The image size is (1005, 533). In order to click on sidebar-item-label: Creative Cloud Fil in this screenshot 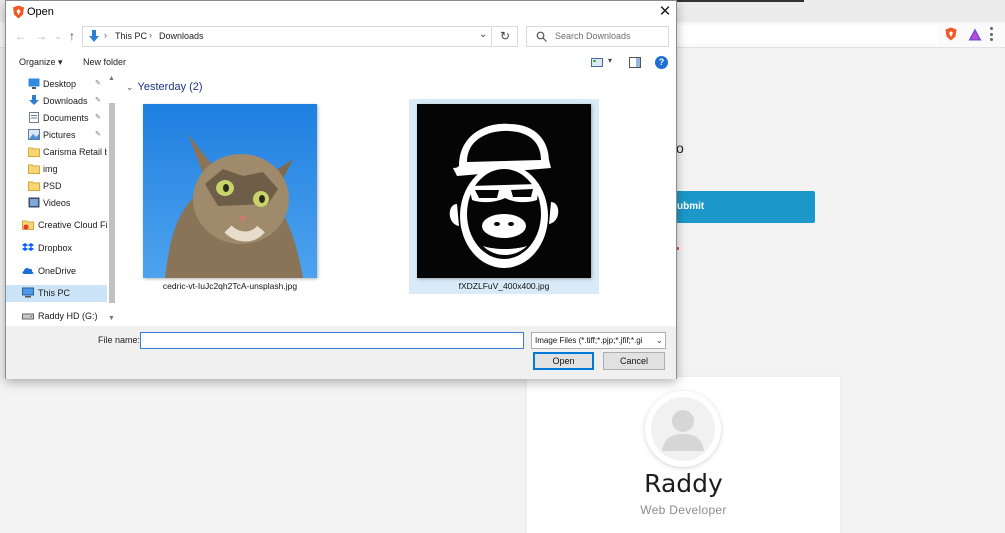, I will do `click(74, 225)`.